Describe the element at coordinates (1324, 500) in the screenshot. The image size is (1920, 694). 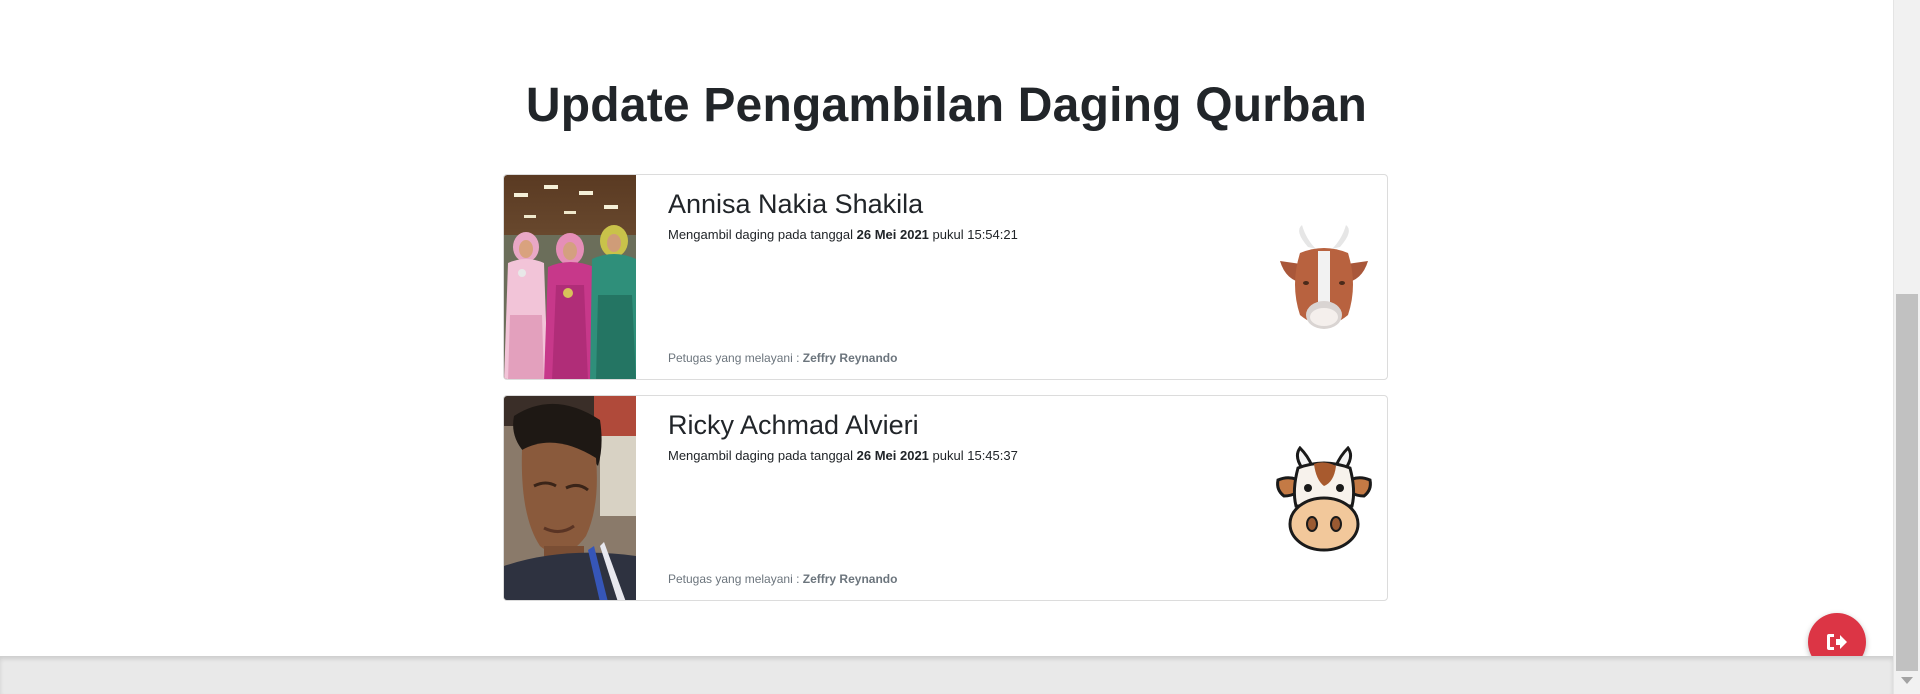
I see `cow-icon` at that location.